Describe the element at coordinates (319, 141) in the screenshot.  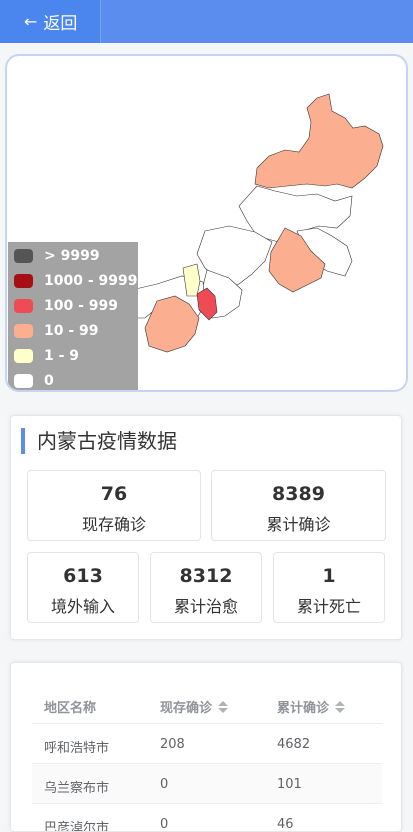
I see `map-region-hulunbuir` at that location.